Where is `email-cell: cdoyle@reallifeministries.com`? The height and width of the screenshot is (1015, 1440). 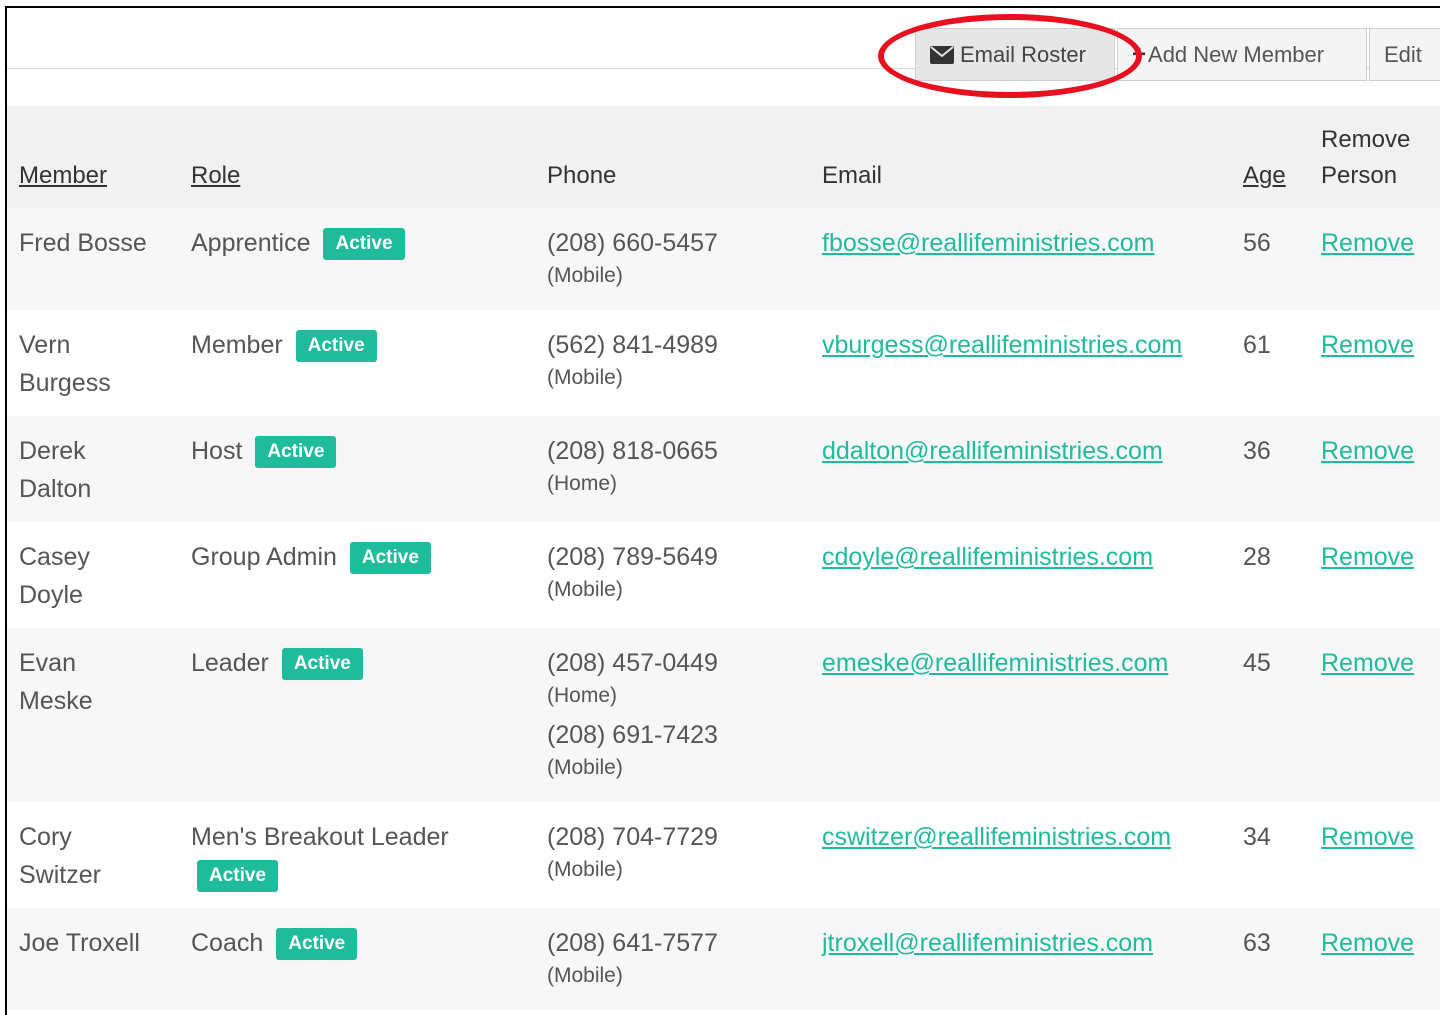
email-cell: cdoyle@reallifeministries.com is located at coordinates (1020, 575).